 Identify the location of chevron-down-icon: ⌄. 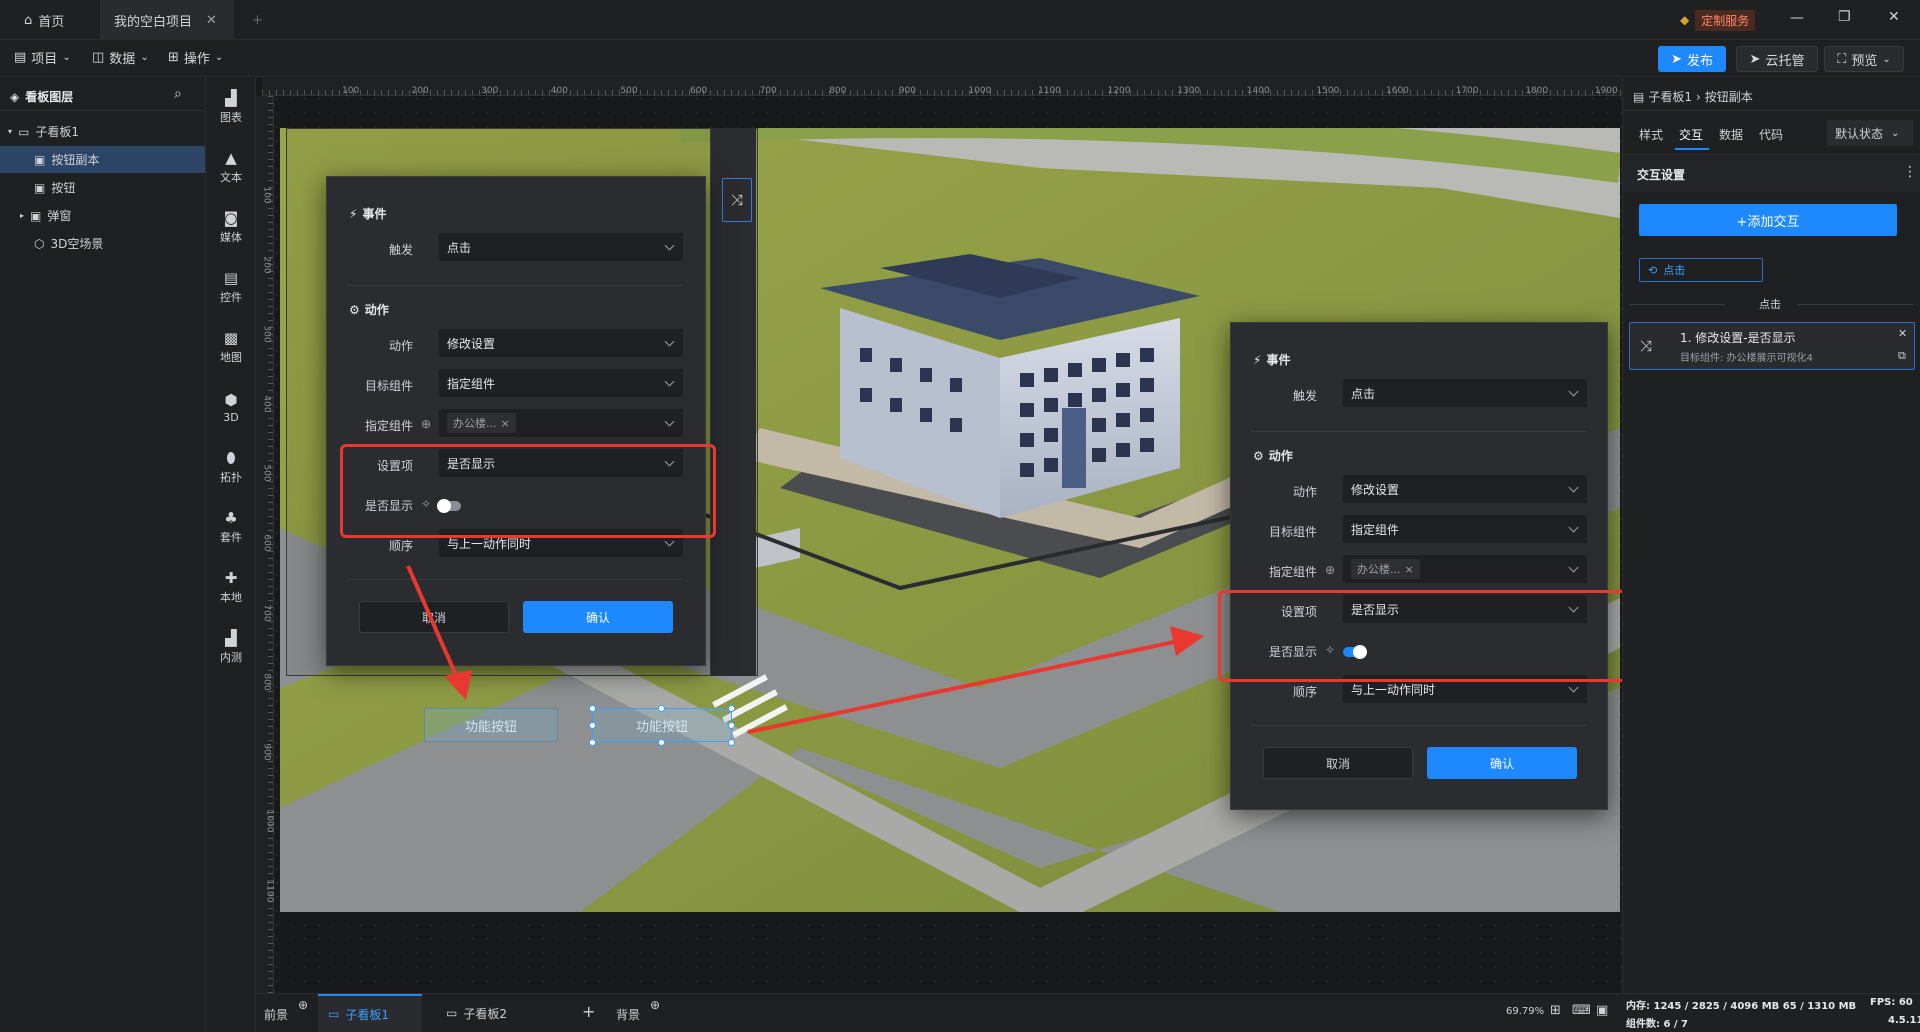
(1895, 133).